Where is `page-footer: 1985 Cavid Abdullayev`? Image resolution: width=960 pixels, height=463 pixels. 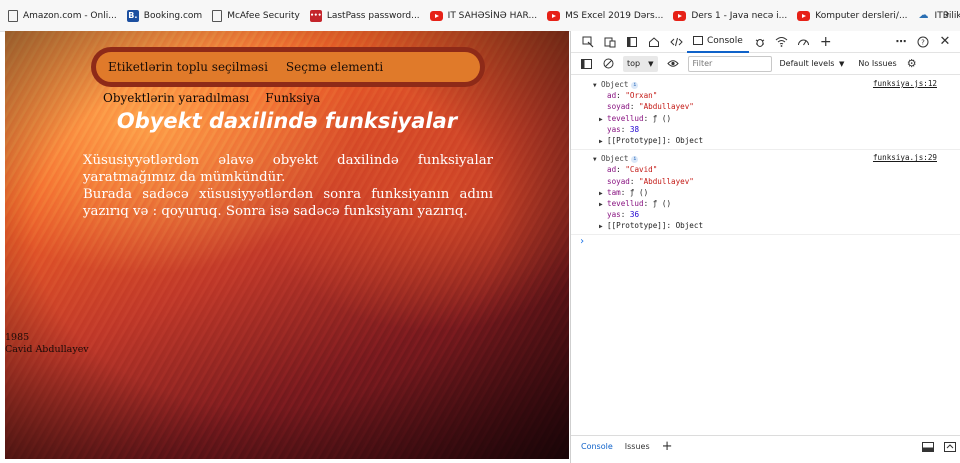 page-footer: 1985 Cavid Abdullayev is located at coordinates (47, 344).